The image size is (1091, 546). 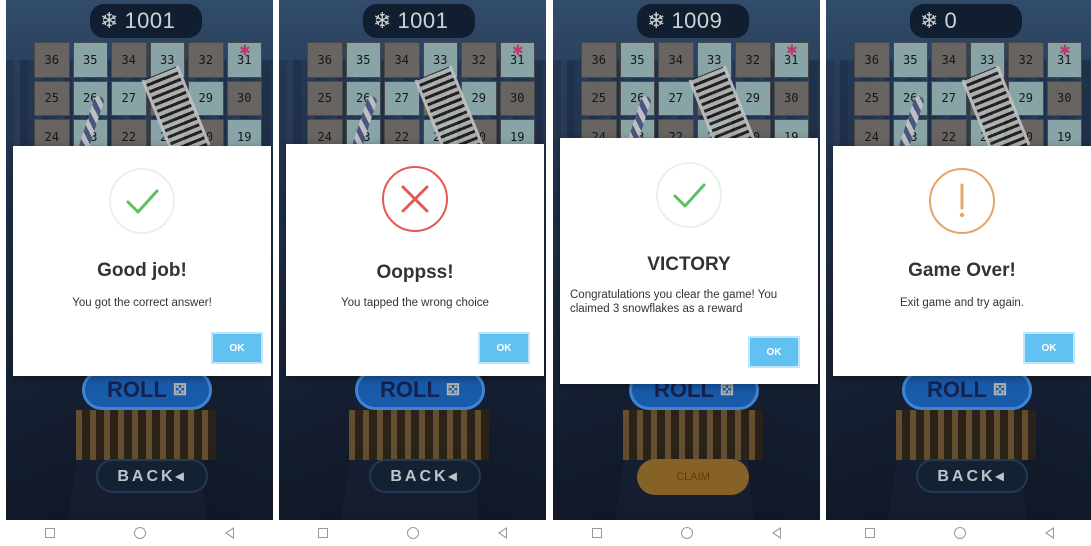 What do you see at coordinates (962, 270) in the screenshot?
I see `dialog-title: Game Over!` at bounding box center [962, 270].